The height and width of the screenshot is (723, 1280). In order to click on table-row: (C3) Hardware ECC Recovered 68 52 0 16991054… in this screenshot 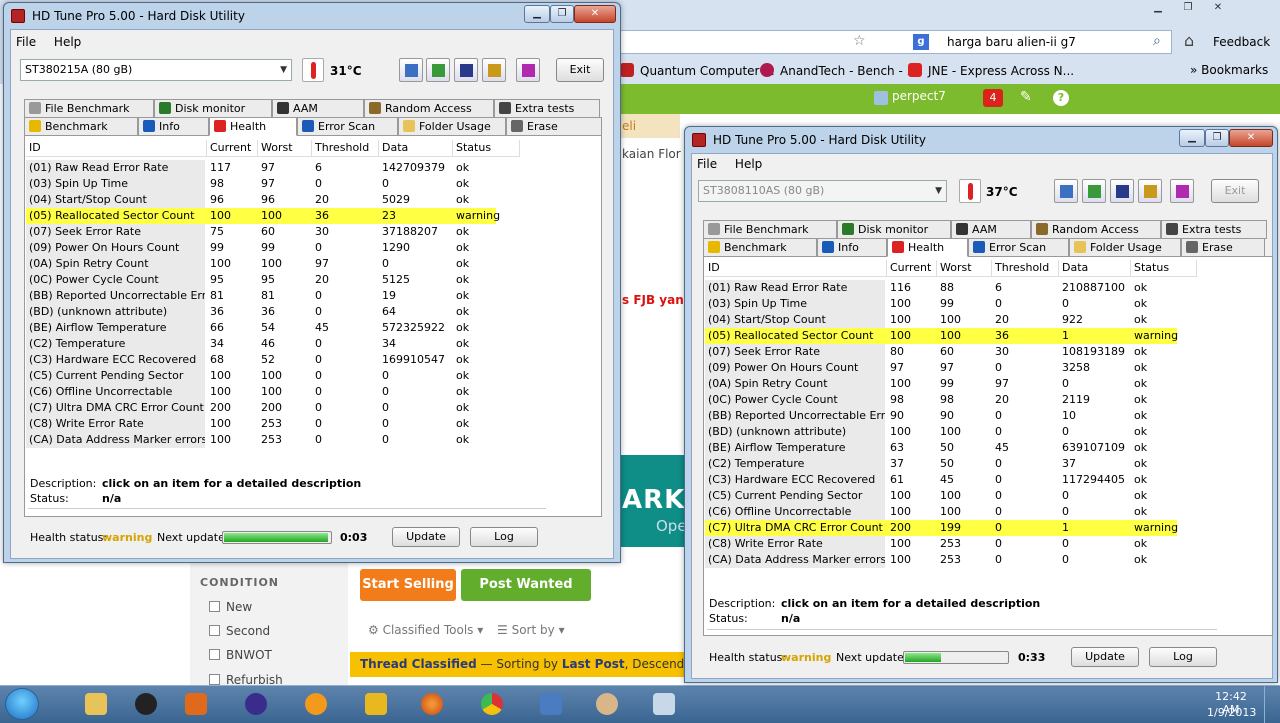, I will do `click(273, 360)`.